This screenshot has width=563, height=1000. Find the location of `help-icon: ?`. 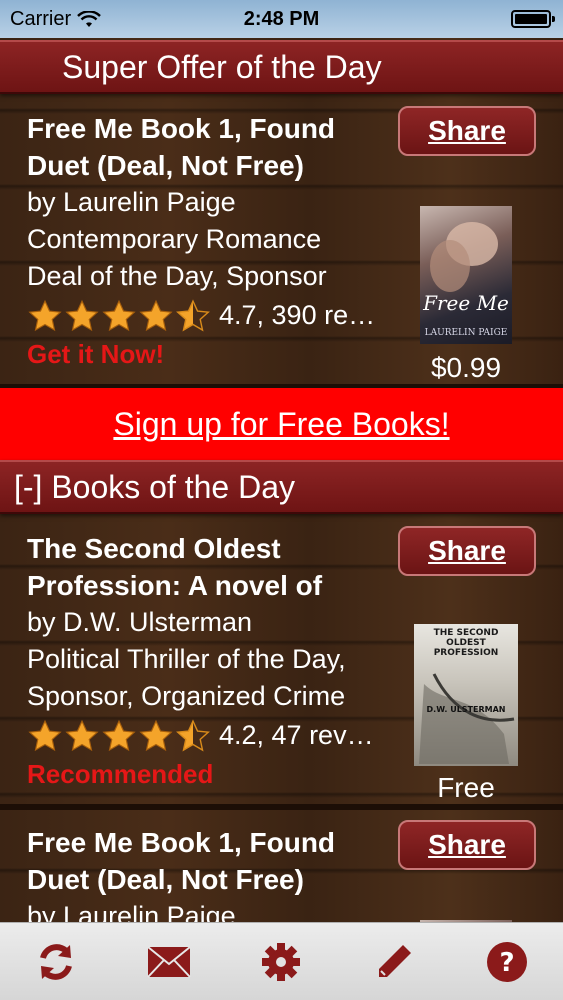

help-icon: ? is located at coordinates (507, 962).